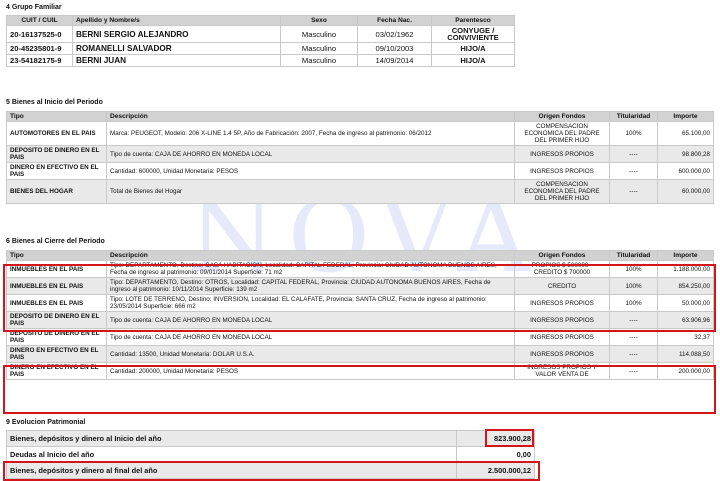 This screenshot has width=720, height=481. What do you see at coordinates (319, 20) in the screenshot?
I see `column-header: Sexo` at bounding box center [319, 20].